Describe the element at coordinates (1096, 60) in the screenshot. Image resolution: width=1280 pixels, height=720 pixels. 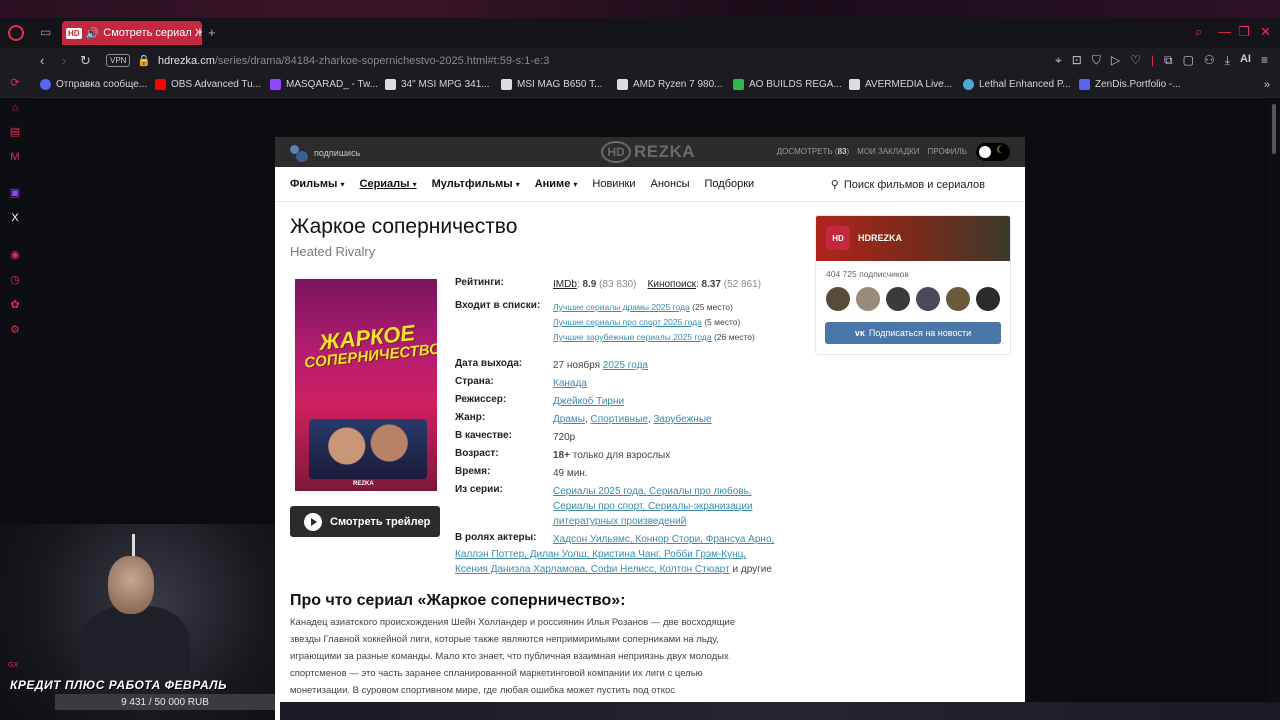
I see `shield-icon: ⛉` at that location.